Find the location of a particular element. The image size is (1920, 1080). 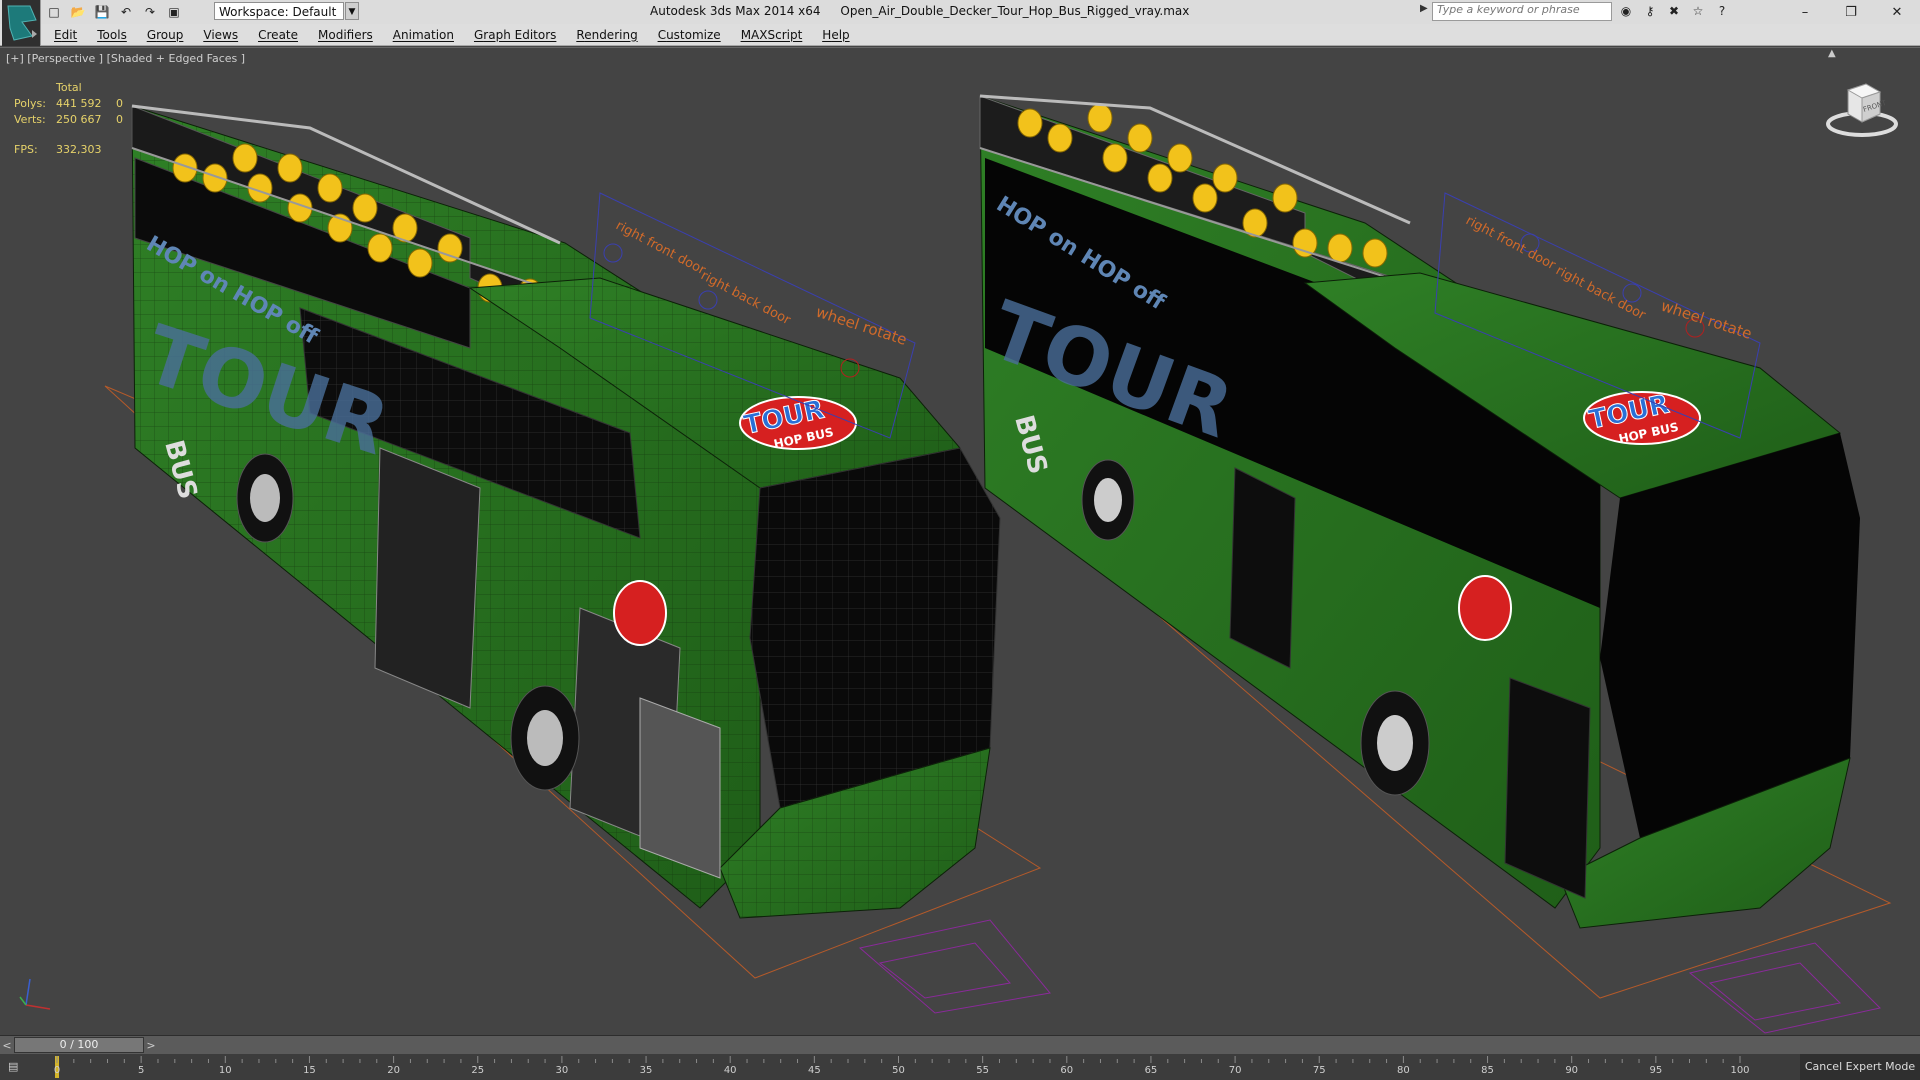

menu-customize: Customize is located at coordinates (689, 35).